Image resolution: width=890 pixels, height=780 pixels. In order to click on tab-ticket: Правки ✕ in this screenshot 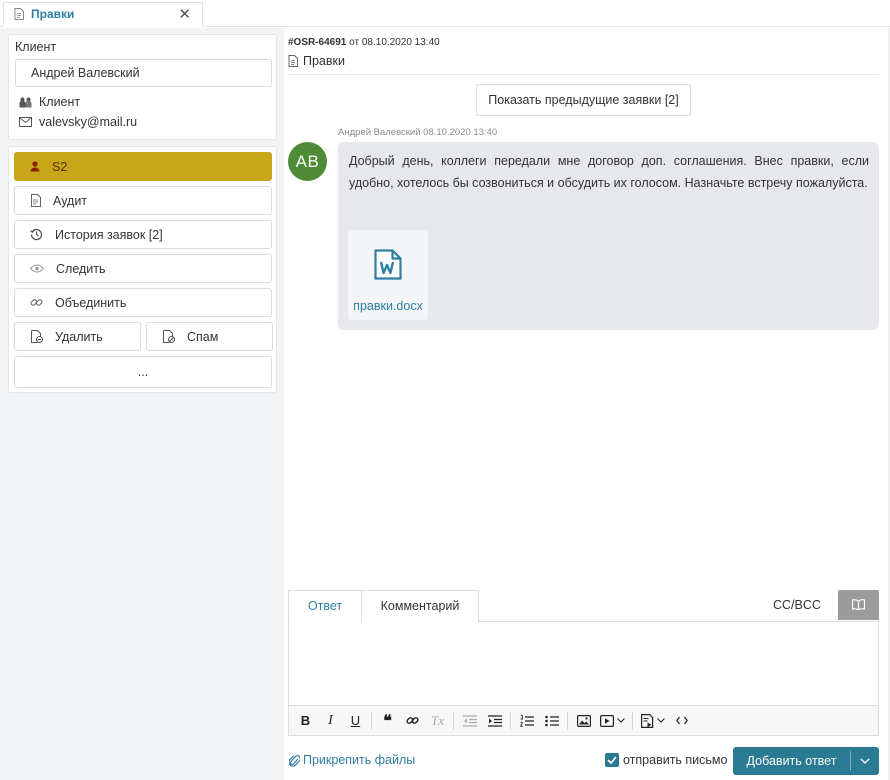, I will do `click(103, 14)`.